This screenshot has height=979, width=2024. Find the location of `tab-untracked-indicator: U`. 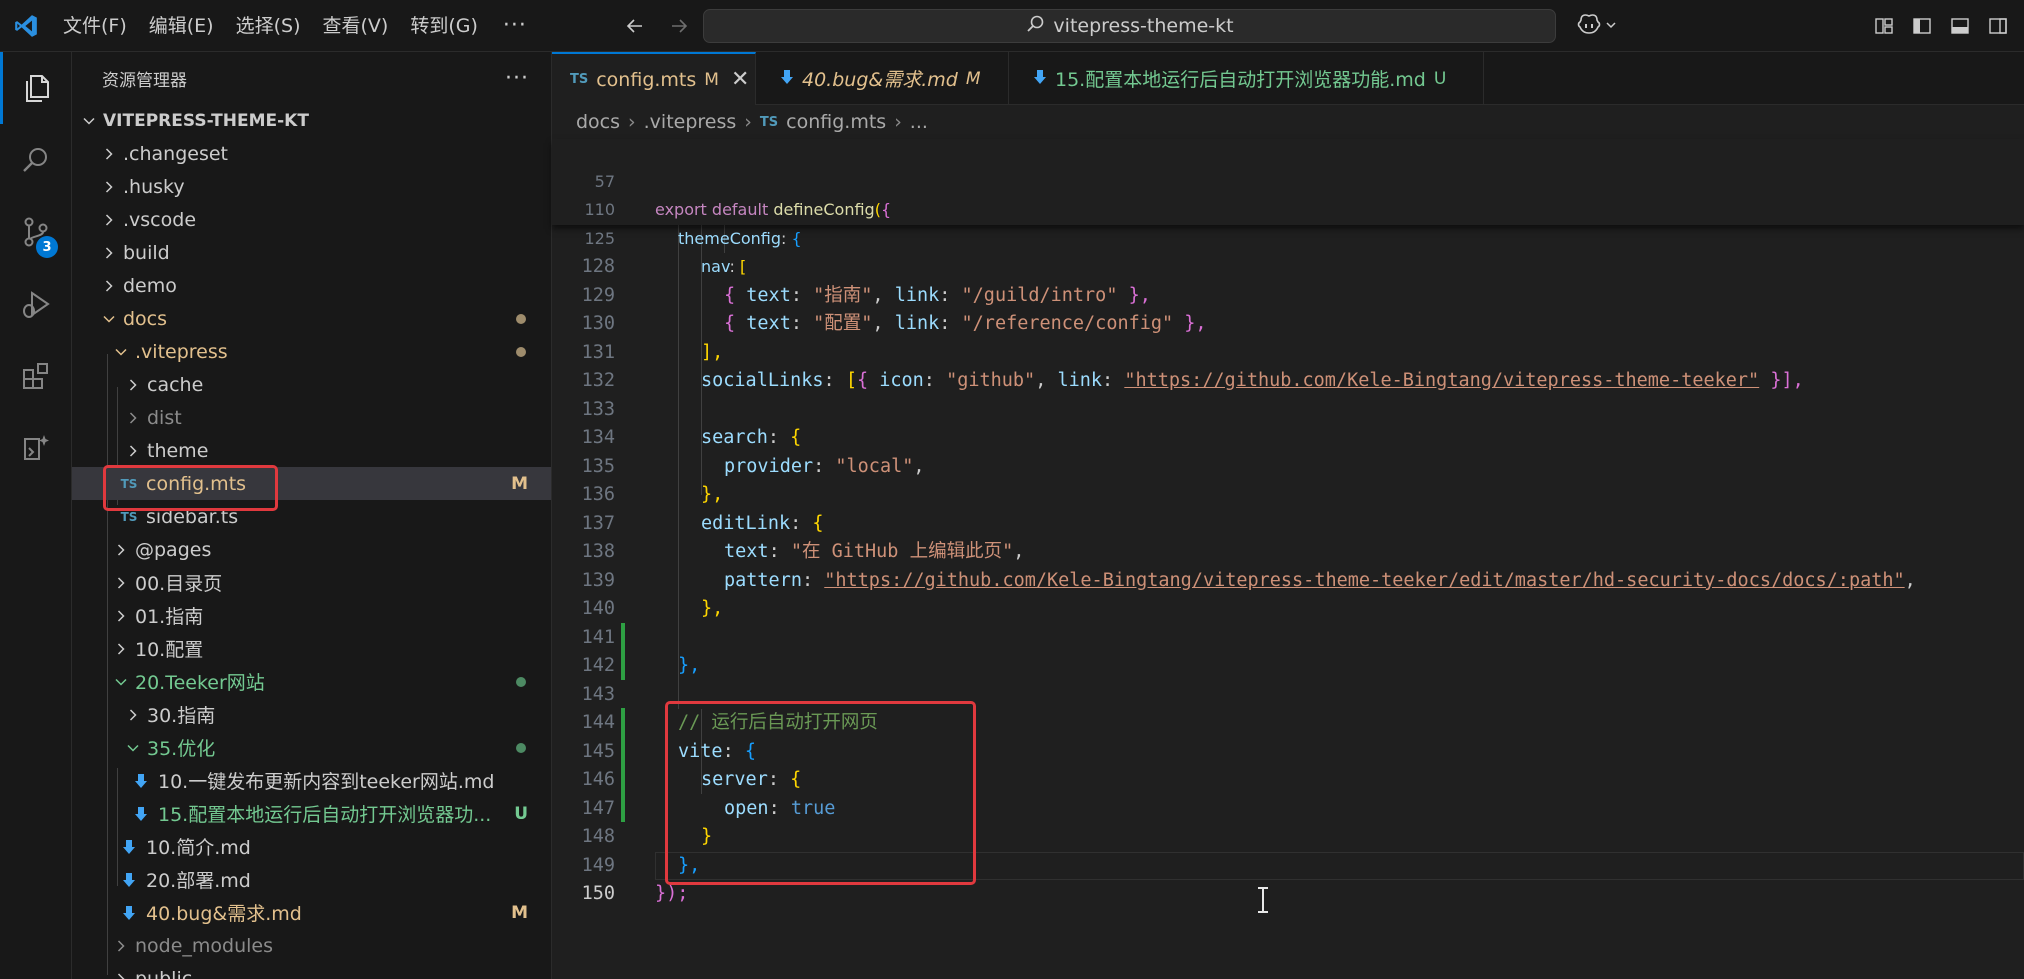

tab-untracked-indicator: U is located at coordinates (1440, 78).